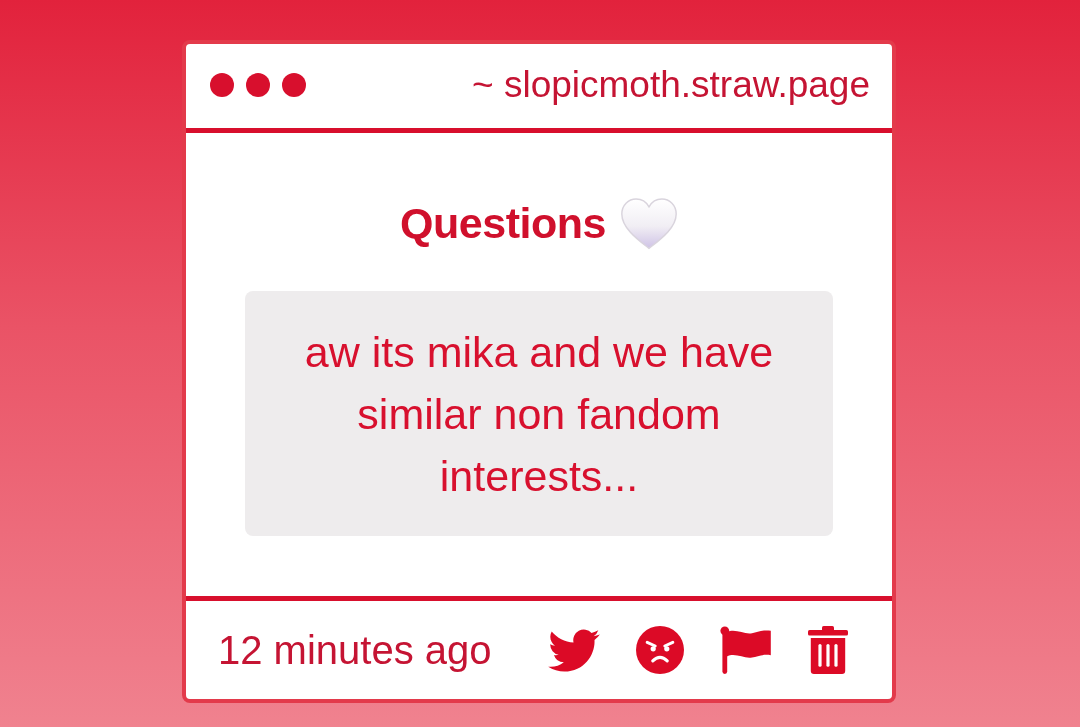  Describe the element at coordinates (648, 223) in the screenshot. I see `heart-icon` at that location.